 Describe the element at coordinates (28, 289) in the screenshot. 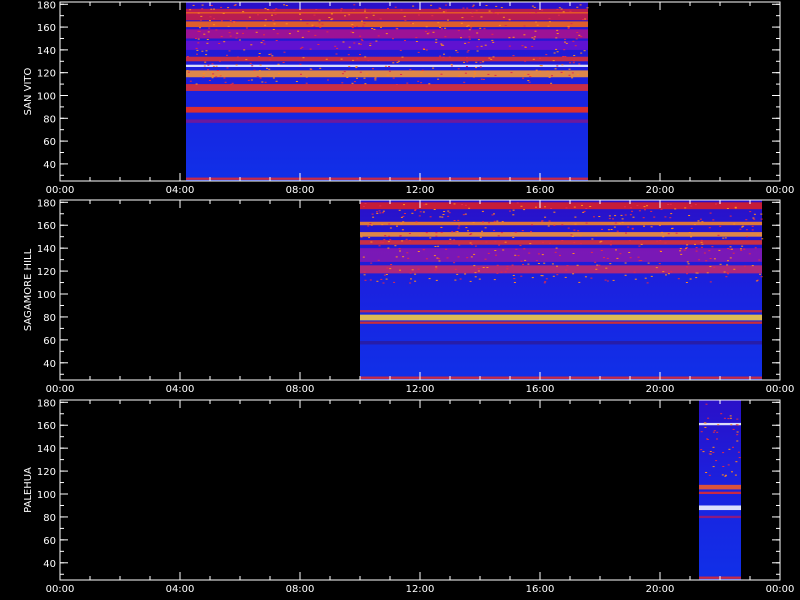

I see `station-label: SAGAMORE HILL` at that location.